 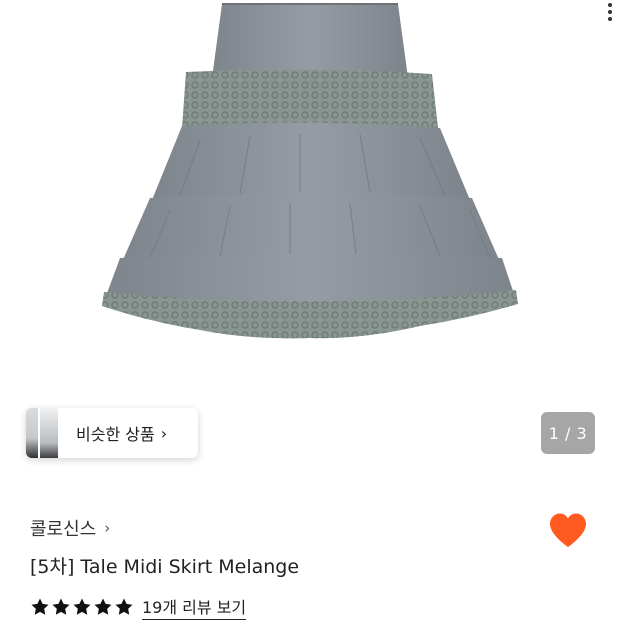 What do you see at coordinates (568, 531) in the screenshot?
I see `like-heart-icon` at bounding box center [568, 531].